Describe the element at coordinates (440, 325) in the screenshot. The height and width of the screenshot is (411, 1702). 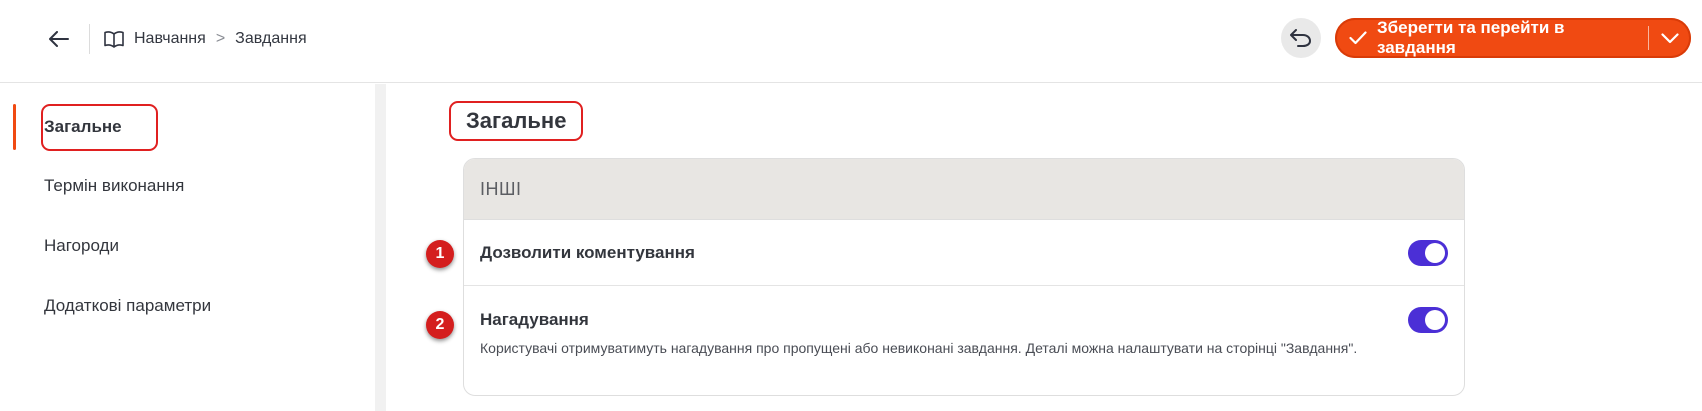
I see `annotation-marker-2: 2` at that location.